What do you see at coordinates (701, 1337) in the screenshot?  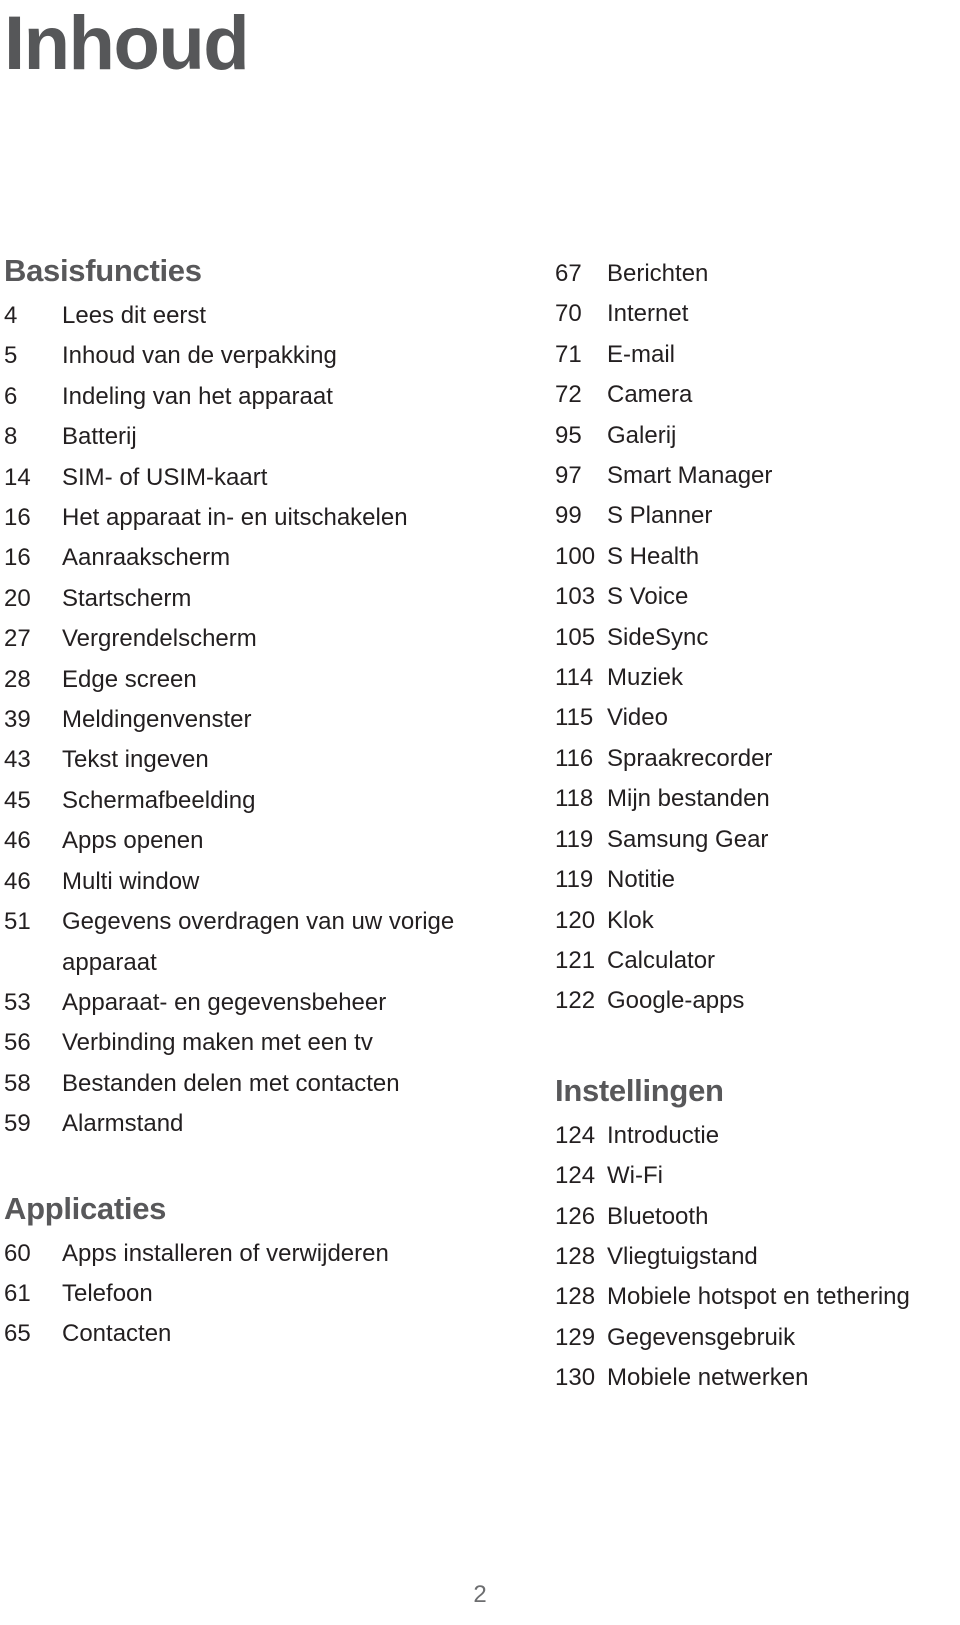 I see `toc-entry-label: Gegevensgebruik` at bounding box center [701, 1337].